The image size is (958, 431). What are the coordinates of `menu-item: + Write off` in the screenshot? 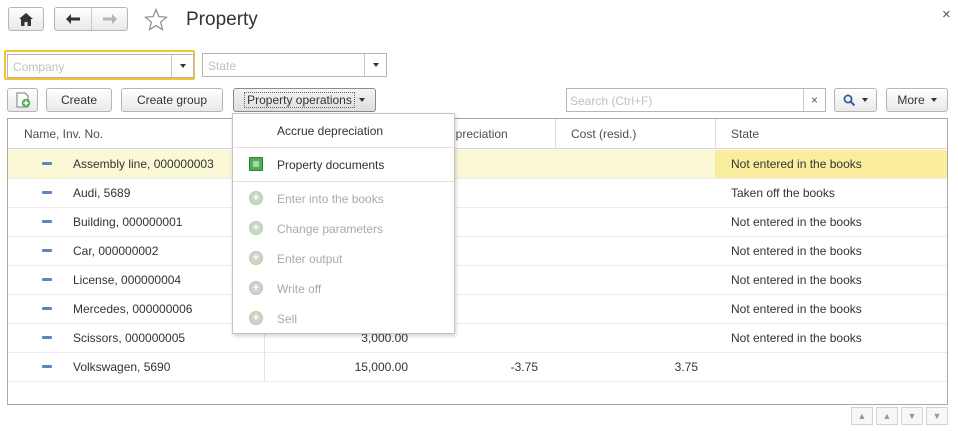 It's located at (343, 288).